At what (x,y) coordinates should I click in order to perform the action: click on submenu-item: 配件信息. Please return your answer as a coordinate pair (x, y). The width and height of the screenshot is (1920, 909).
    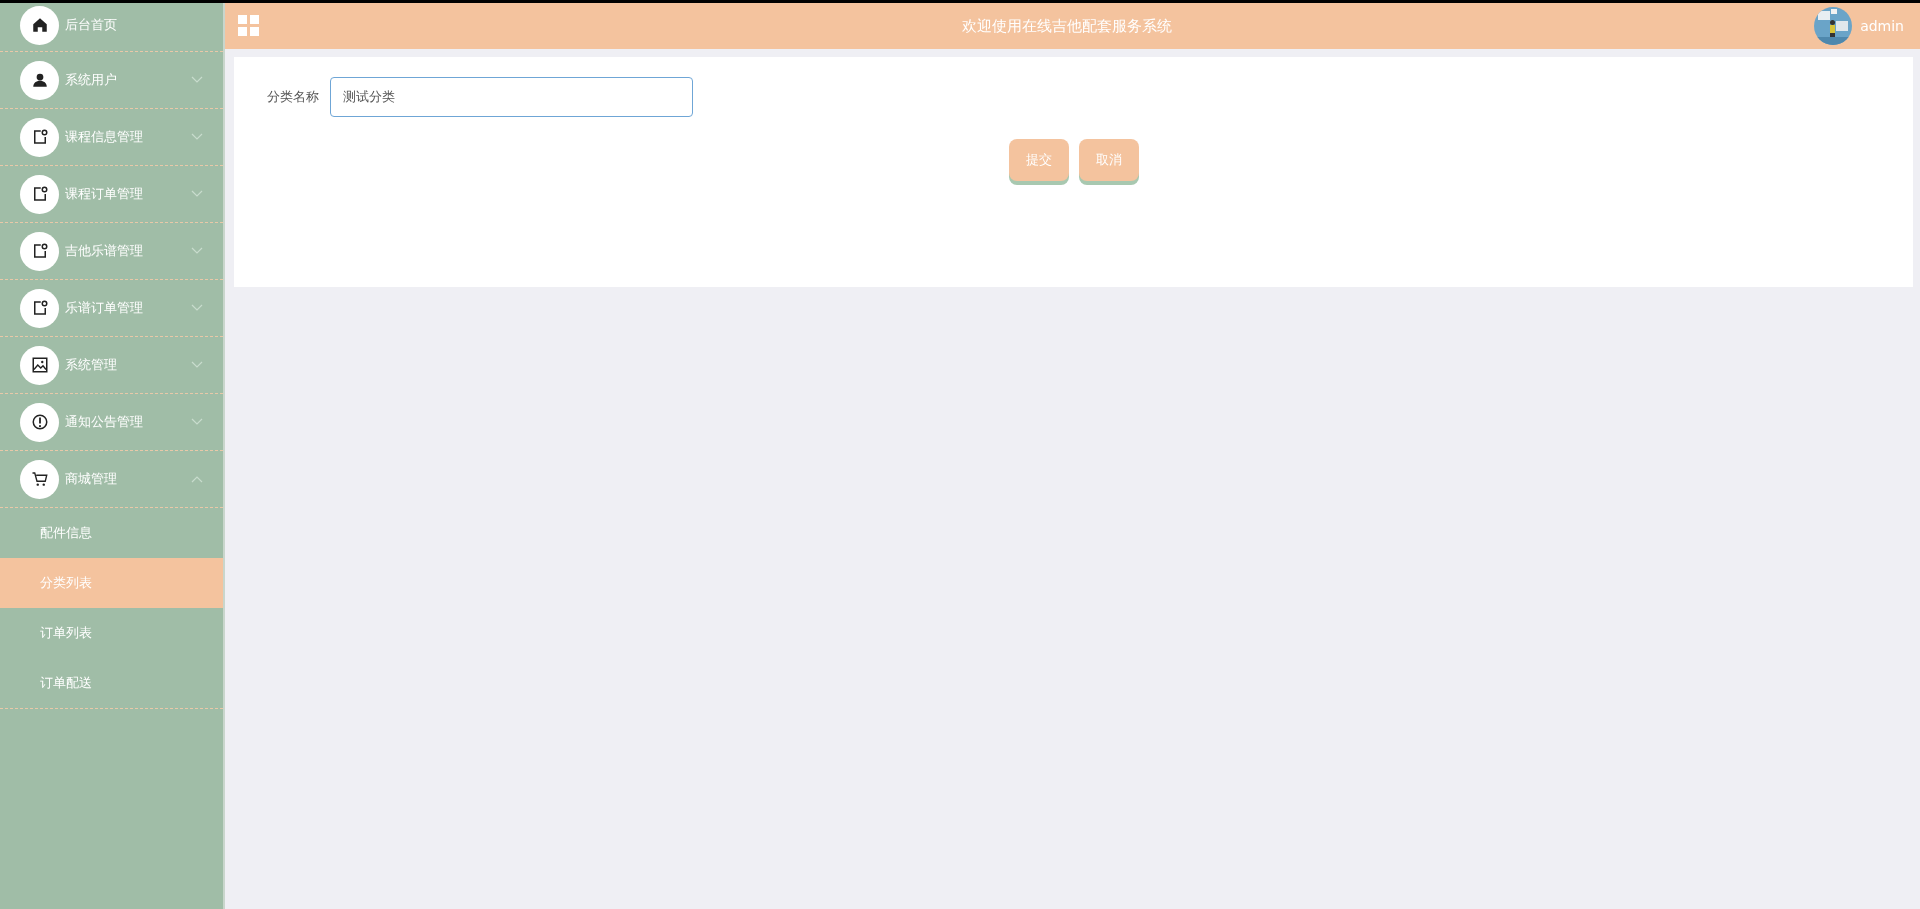
    Looking at the image, I should click on (111, 533).